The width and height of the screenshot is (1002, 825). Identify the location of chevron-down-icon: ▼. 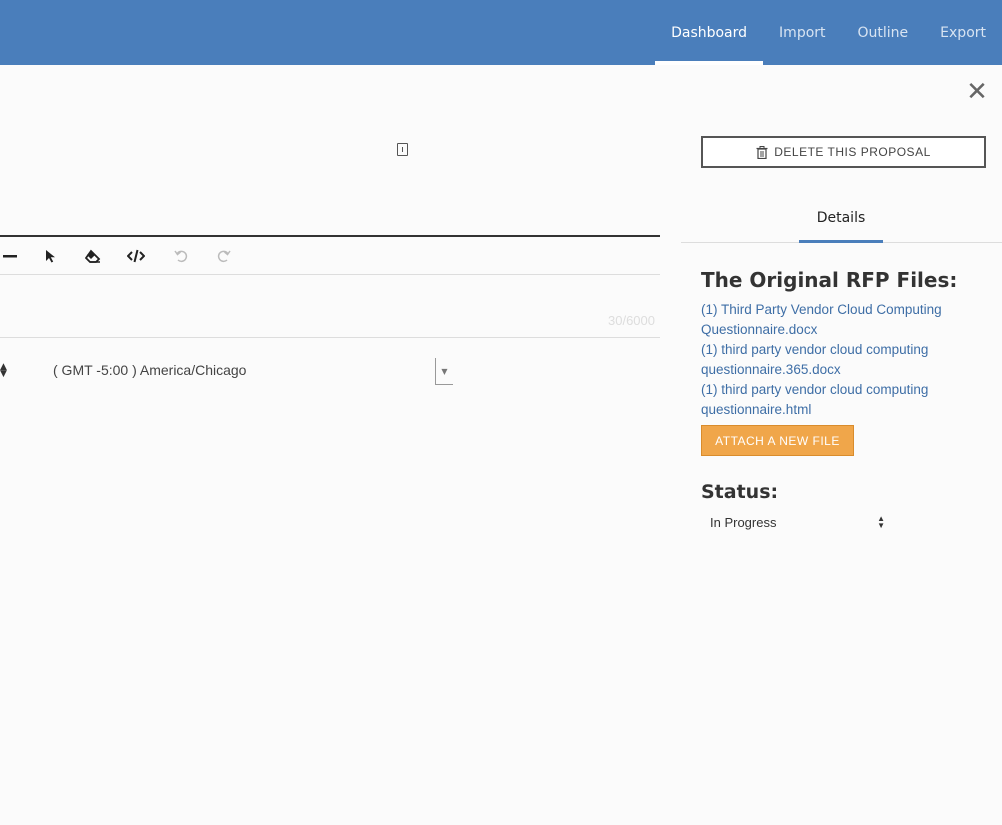
(444, 371).